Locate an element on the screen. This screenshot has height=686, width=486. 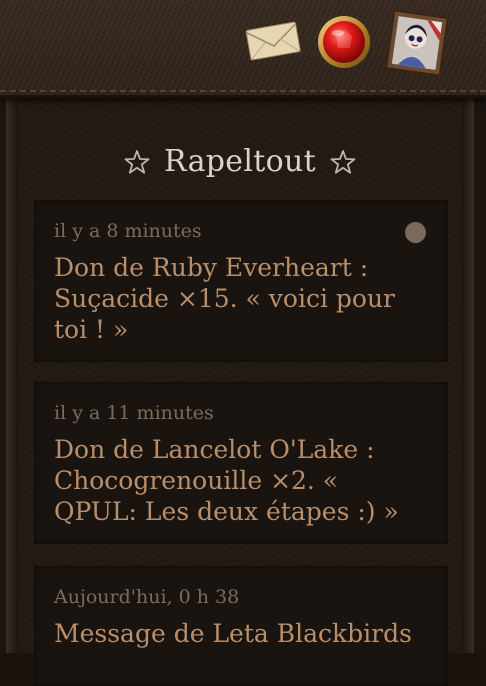
frame-rail-left is located at coordinates (12, 374).